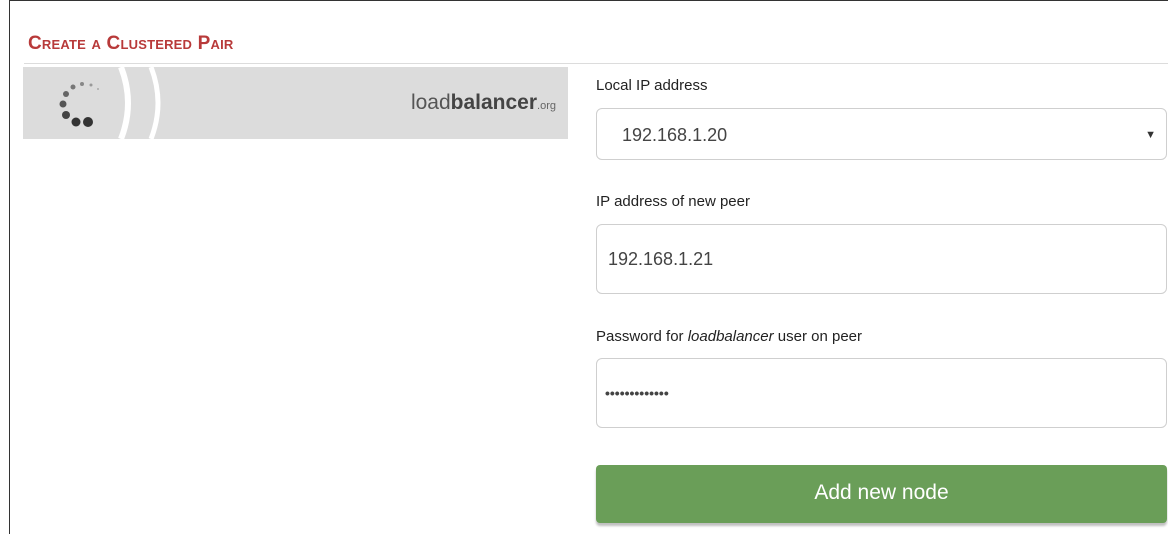  What do you see at coordinates (675, 135) in the screenshot?
I see `local-ip-value: 192.168.1.20` at bounding box center [675, 135].